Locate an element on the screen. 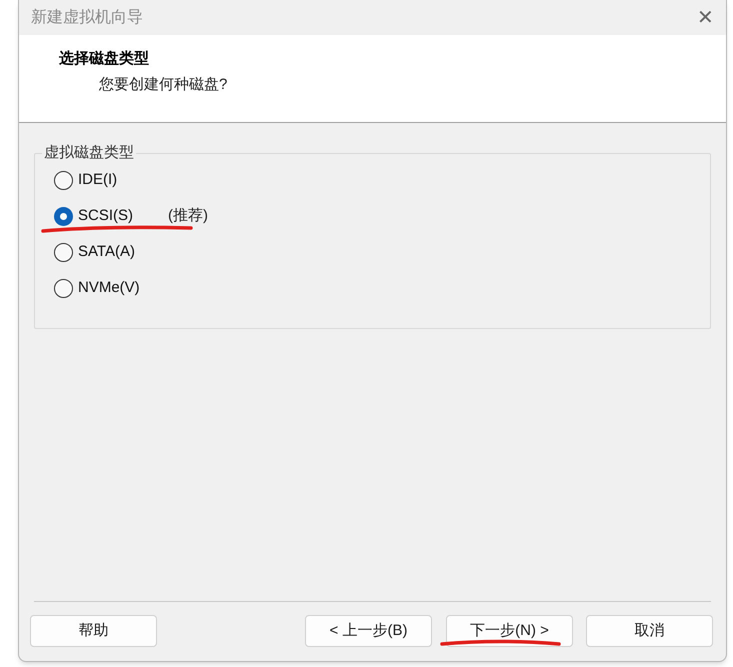 This screenshot has height=667, width=733. radio-option: SCSI(S) is located at coordinates (94, 216).